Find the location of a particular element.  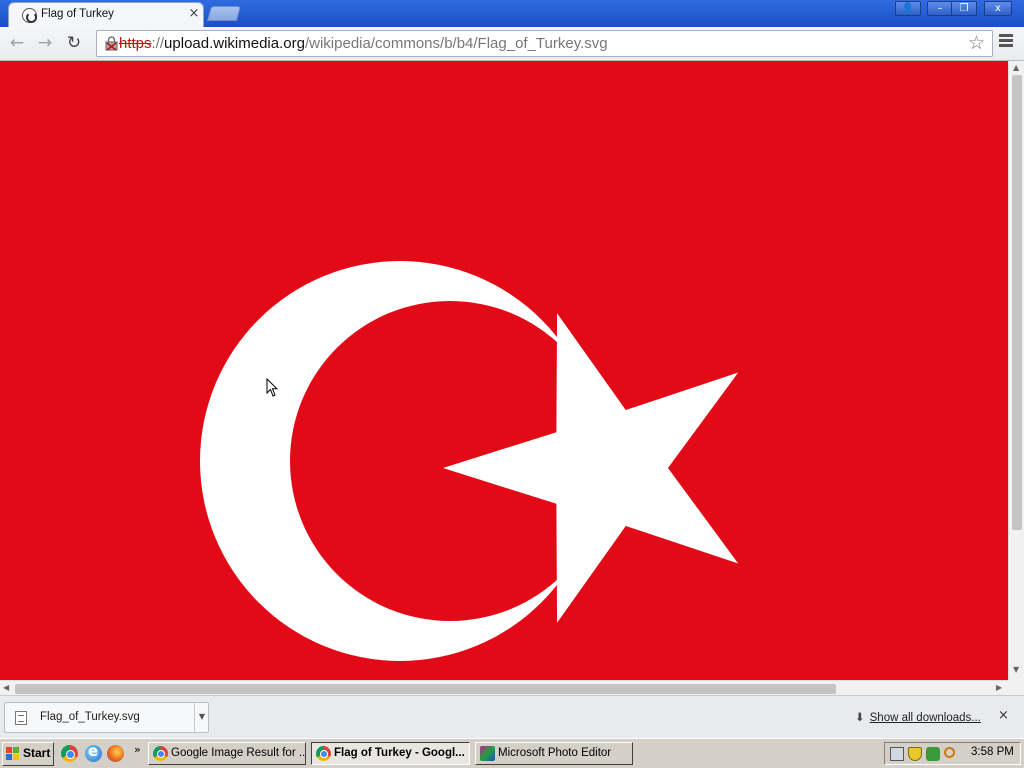

start-button: Start is located at coordinates (28, 754).